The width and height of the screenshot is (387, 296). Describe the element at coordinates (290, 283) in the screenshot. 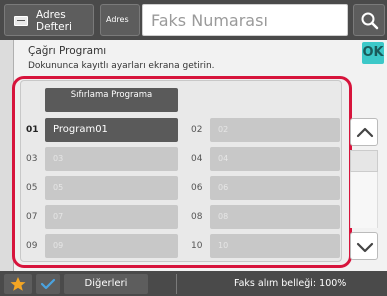

I see `fax-memory-status: Faks alım belleği: 100%` at that location.